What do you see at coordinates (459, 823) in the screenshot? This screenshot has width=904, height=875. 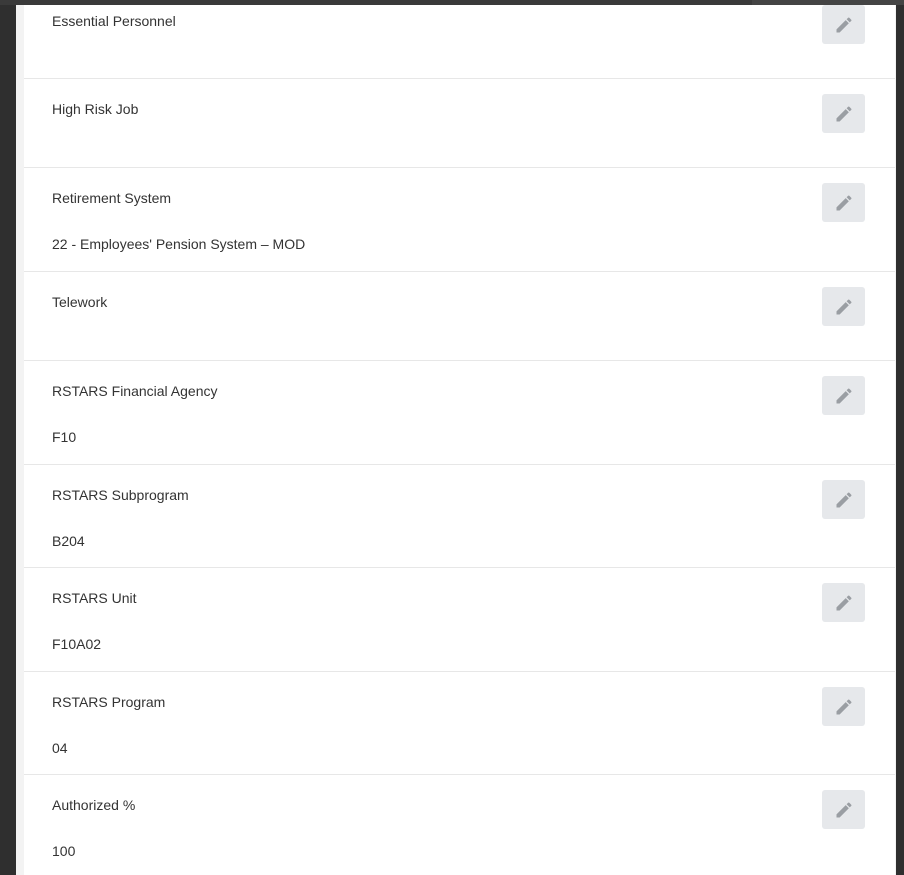 I see `field-row-authorized-percent: Authorized % 100` at bounding box center [459, 823].